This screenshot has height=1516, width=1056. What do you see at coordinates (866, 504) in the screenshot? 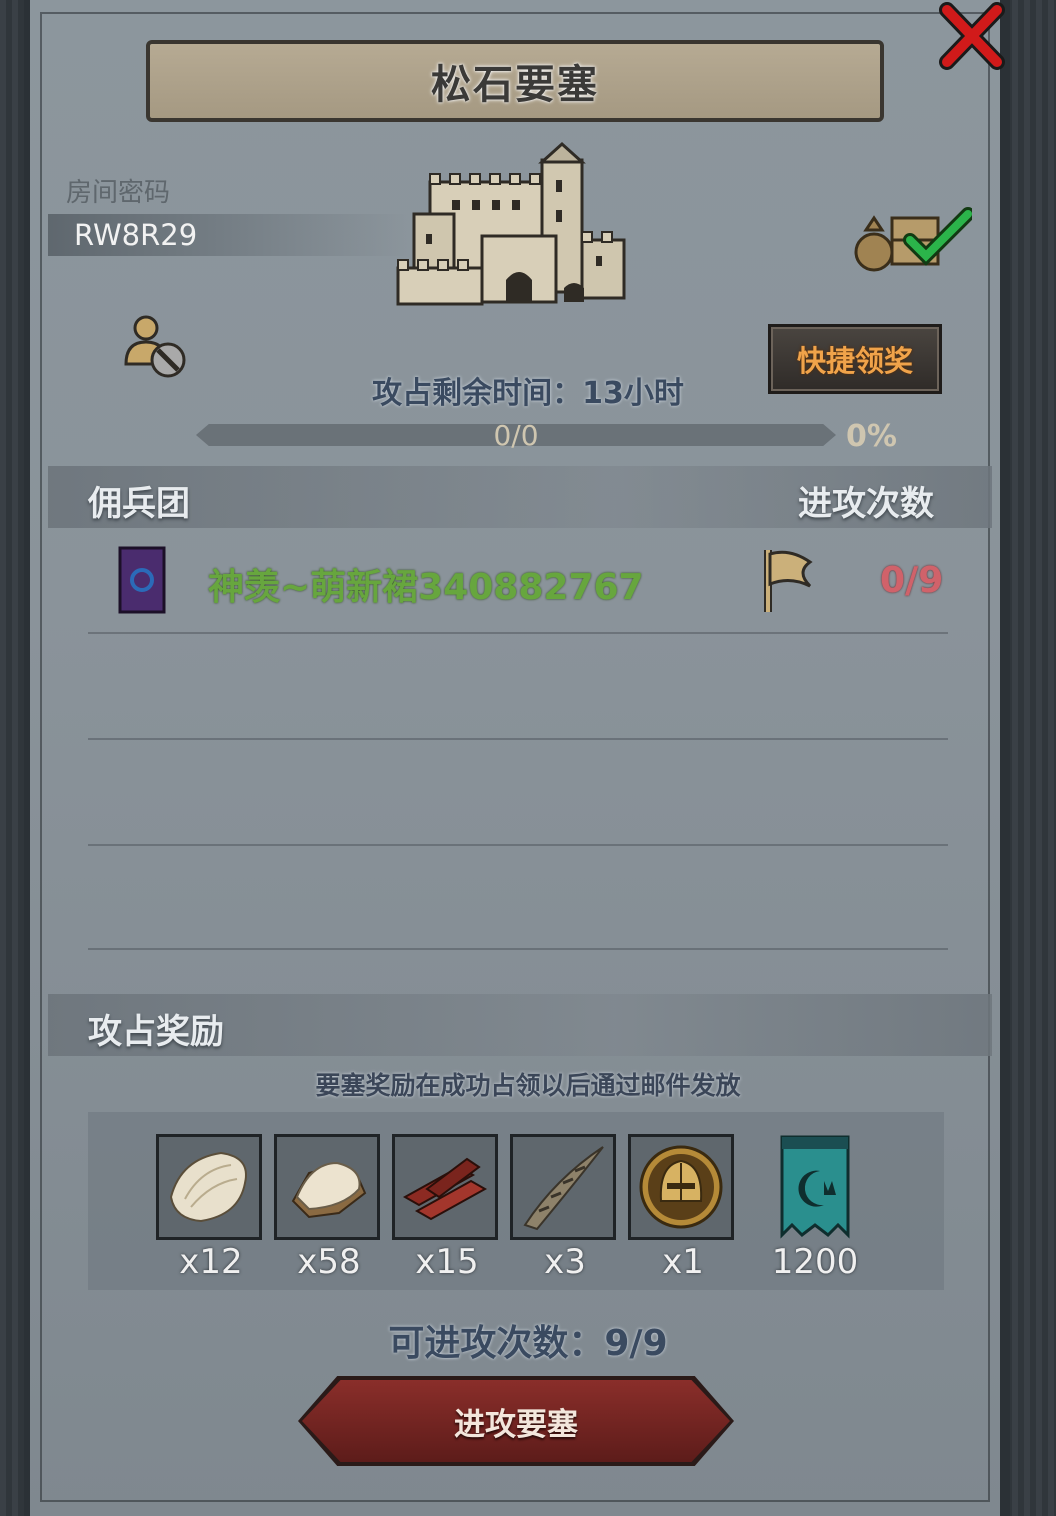
I see `attacks-column-header: 进攻次数` at bounding box center [866, 504].